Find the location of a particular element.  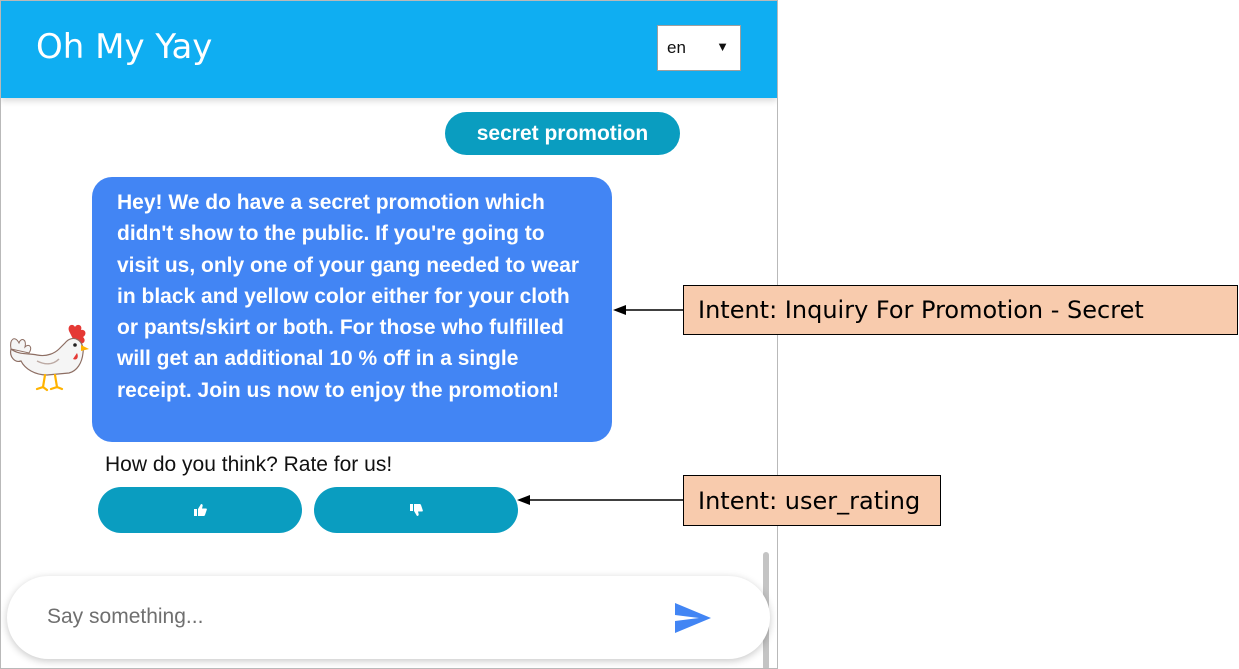

user-message-bubble: secret promotion is located at coordinates (562, 133).